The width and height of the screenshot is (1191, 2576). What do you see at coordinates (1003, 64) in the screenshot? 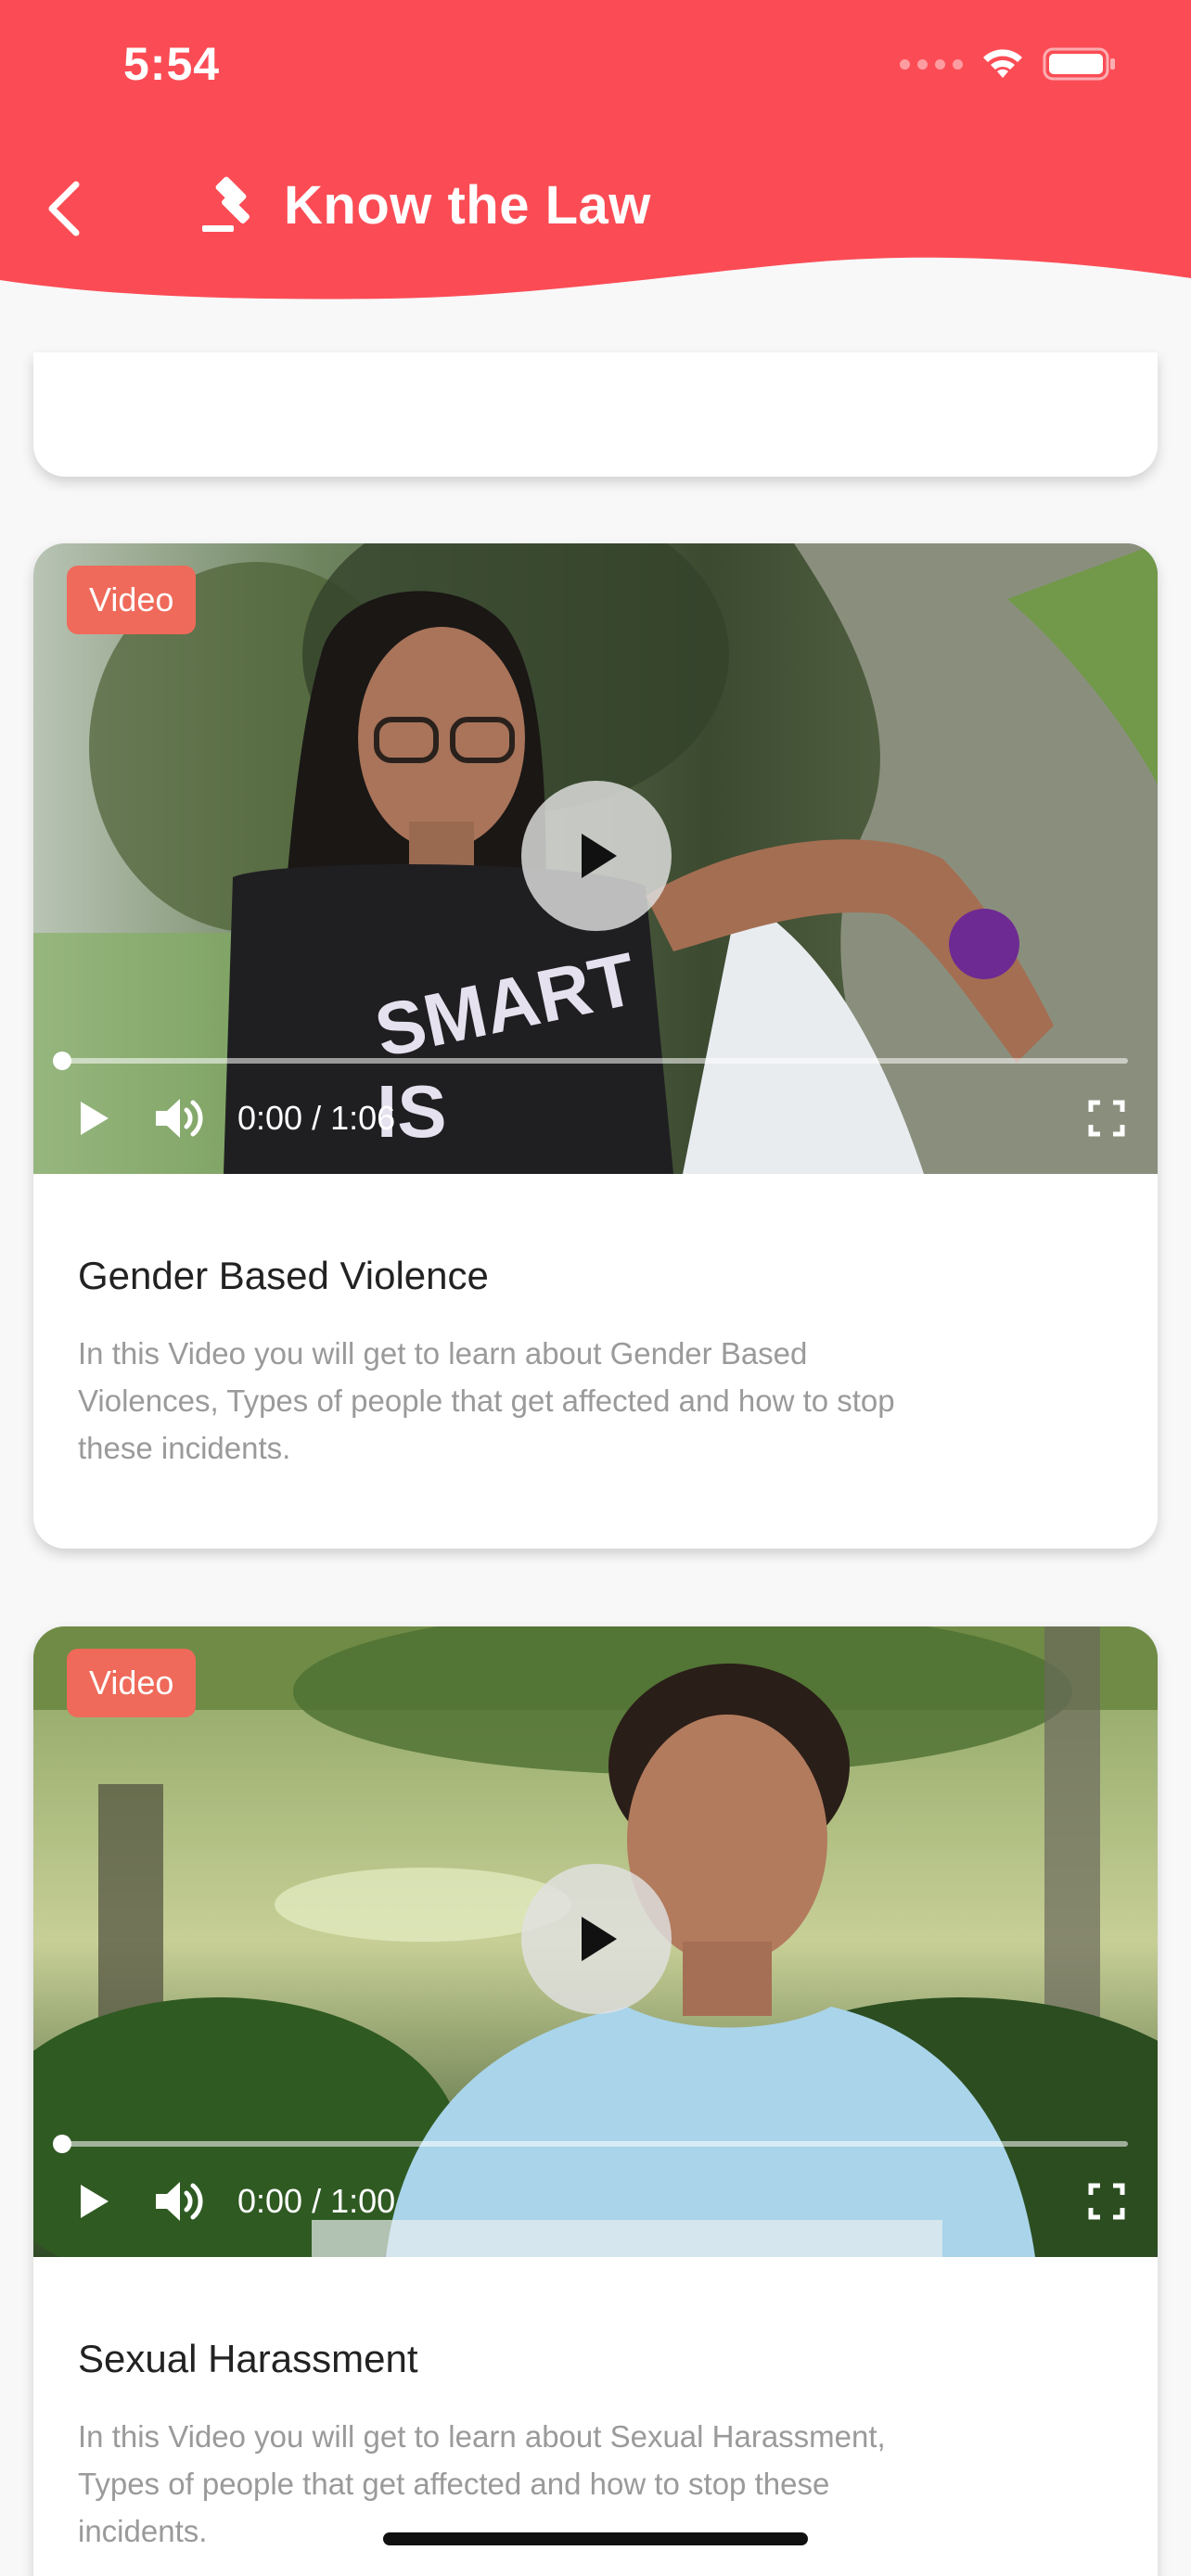
I see `wifi-icon` at bounding box center [1003, 64].